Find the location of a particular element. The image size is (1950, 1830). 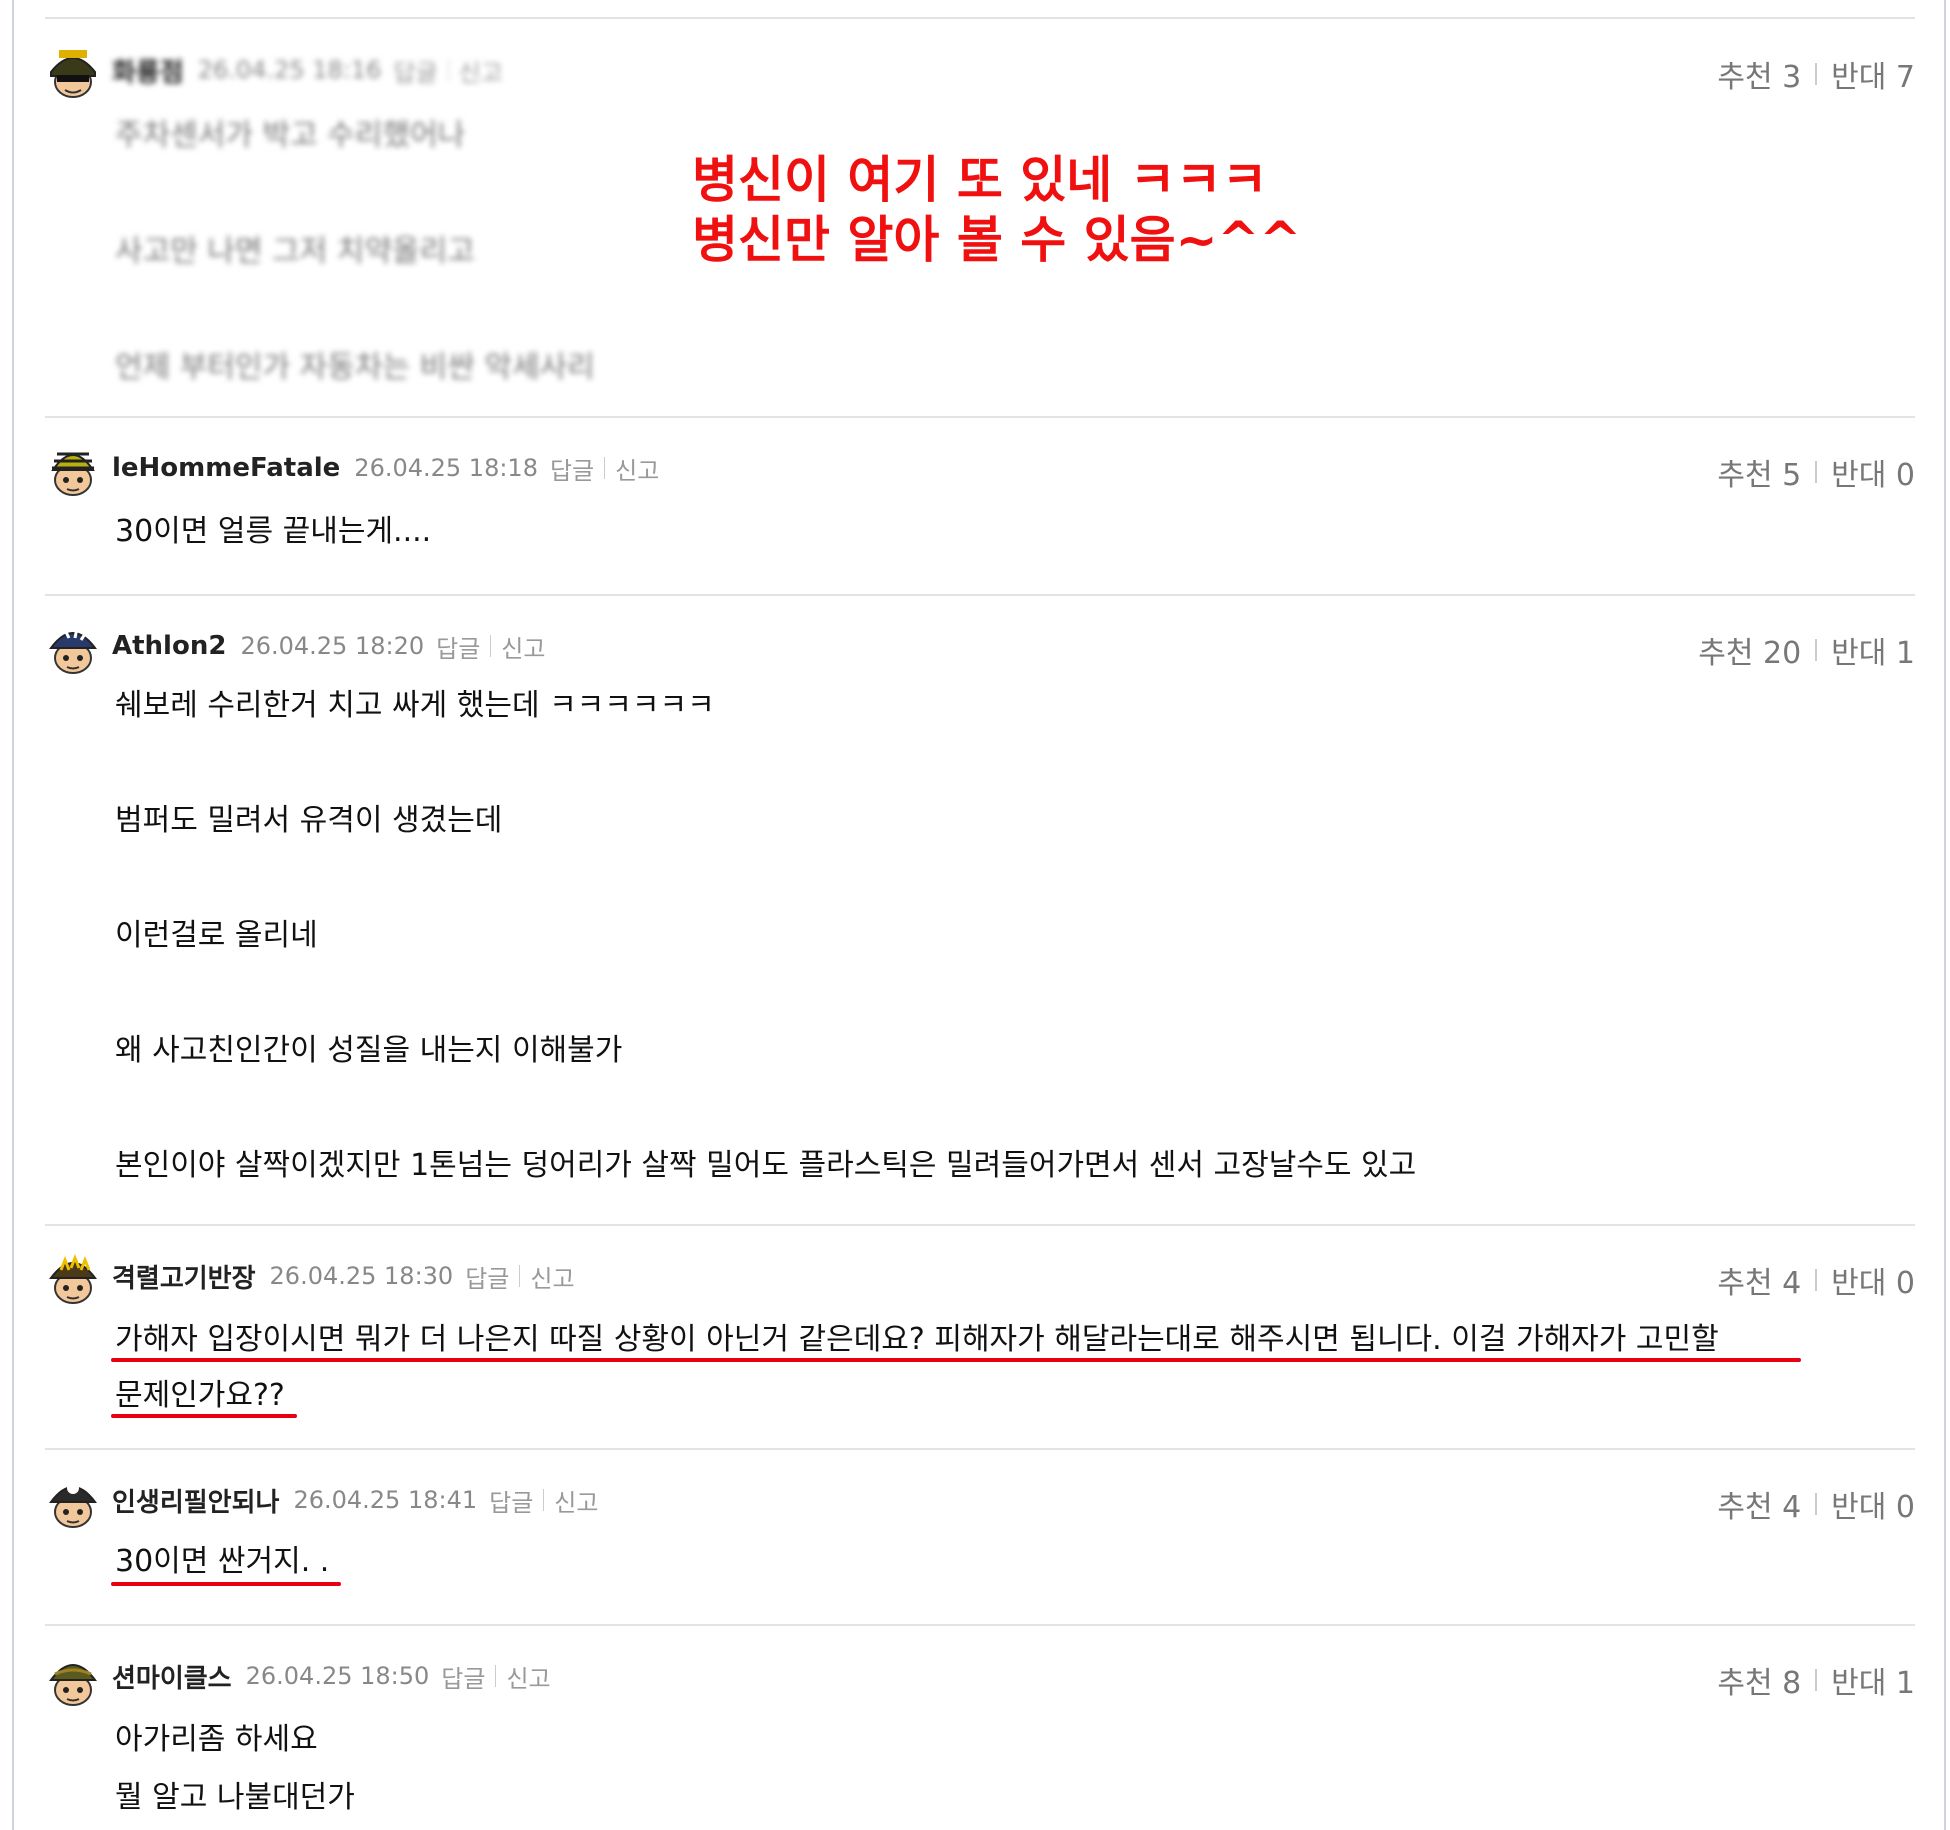

comment-line: 문제인가요?? is located at coordinates (200, 1395).